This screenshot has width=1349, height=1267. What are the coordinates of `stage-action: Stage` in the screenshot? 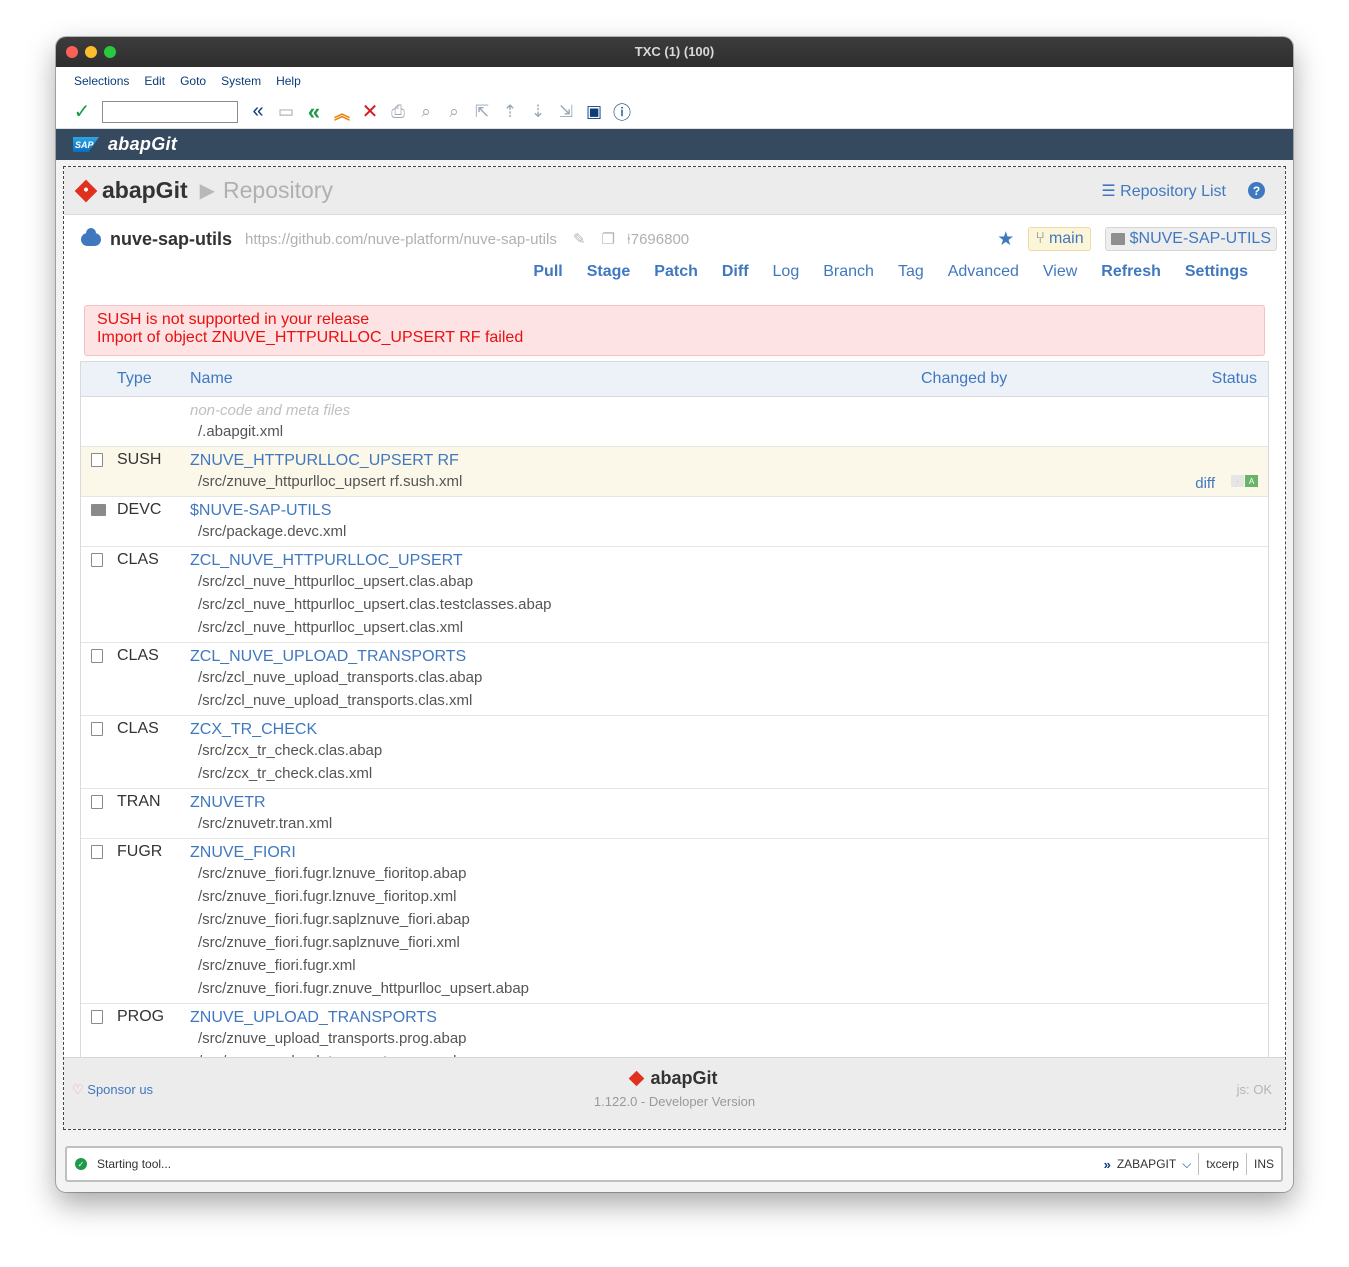 It's located at (609, 276).